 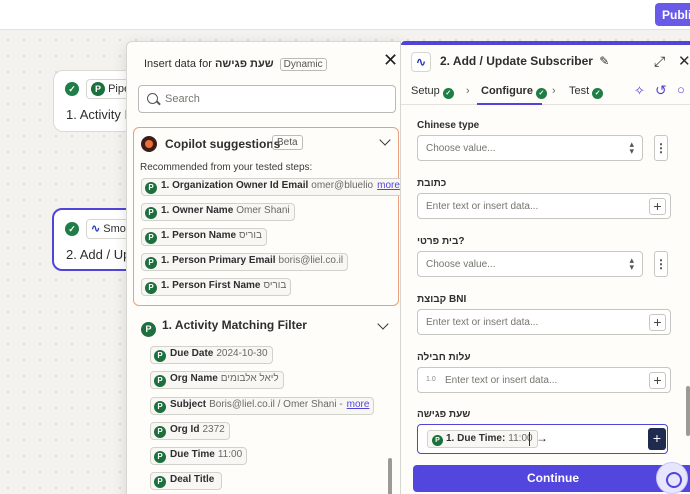 What do you see at coordinates (223, 144) in the screenshot?
I see `copilot-title: Copilot suggestions` at bounding box center [223, 144].